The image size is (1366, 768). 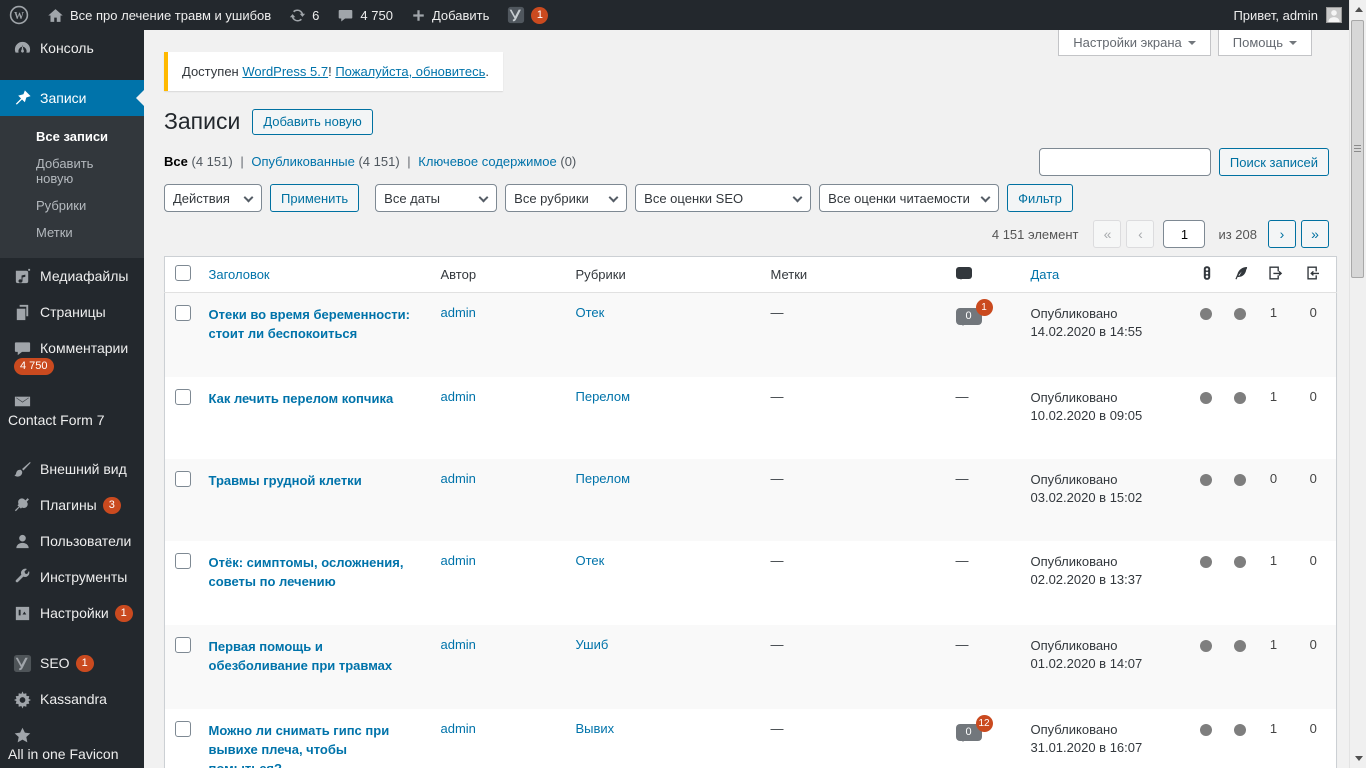 I want to click on seo-score-column-icon, so click(x=1207, y=273).